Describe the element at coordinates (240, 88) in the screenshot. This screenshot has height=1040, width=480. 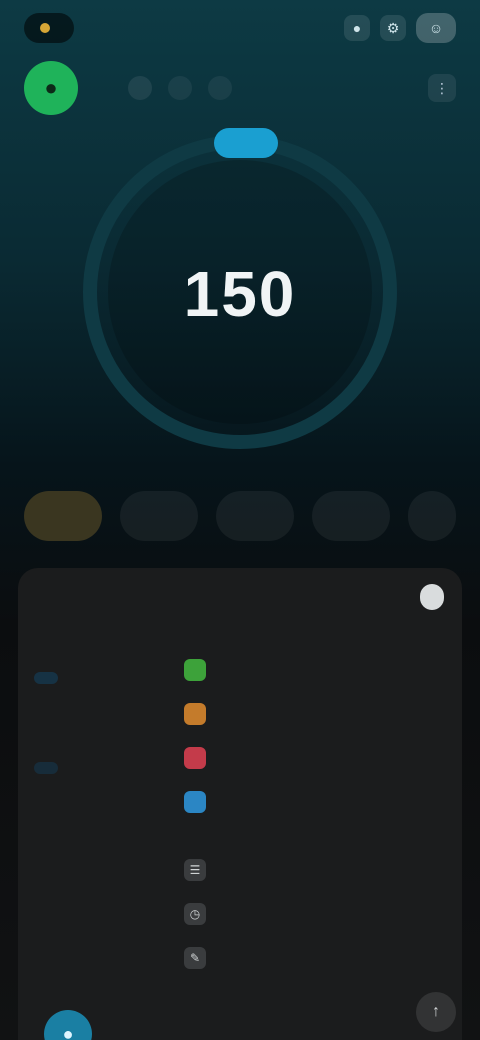
I see `sensor-row: ● ⋮` at that location.